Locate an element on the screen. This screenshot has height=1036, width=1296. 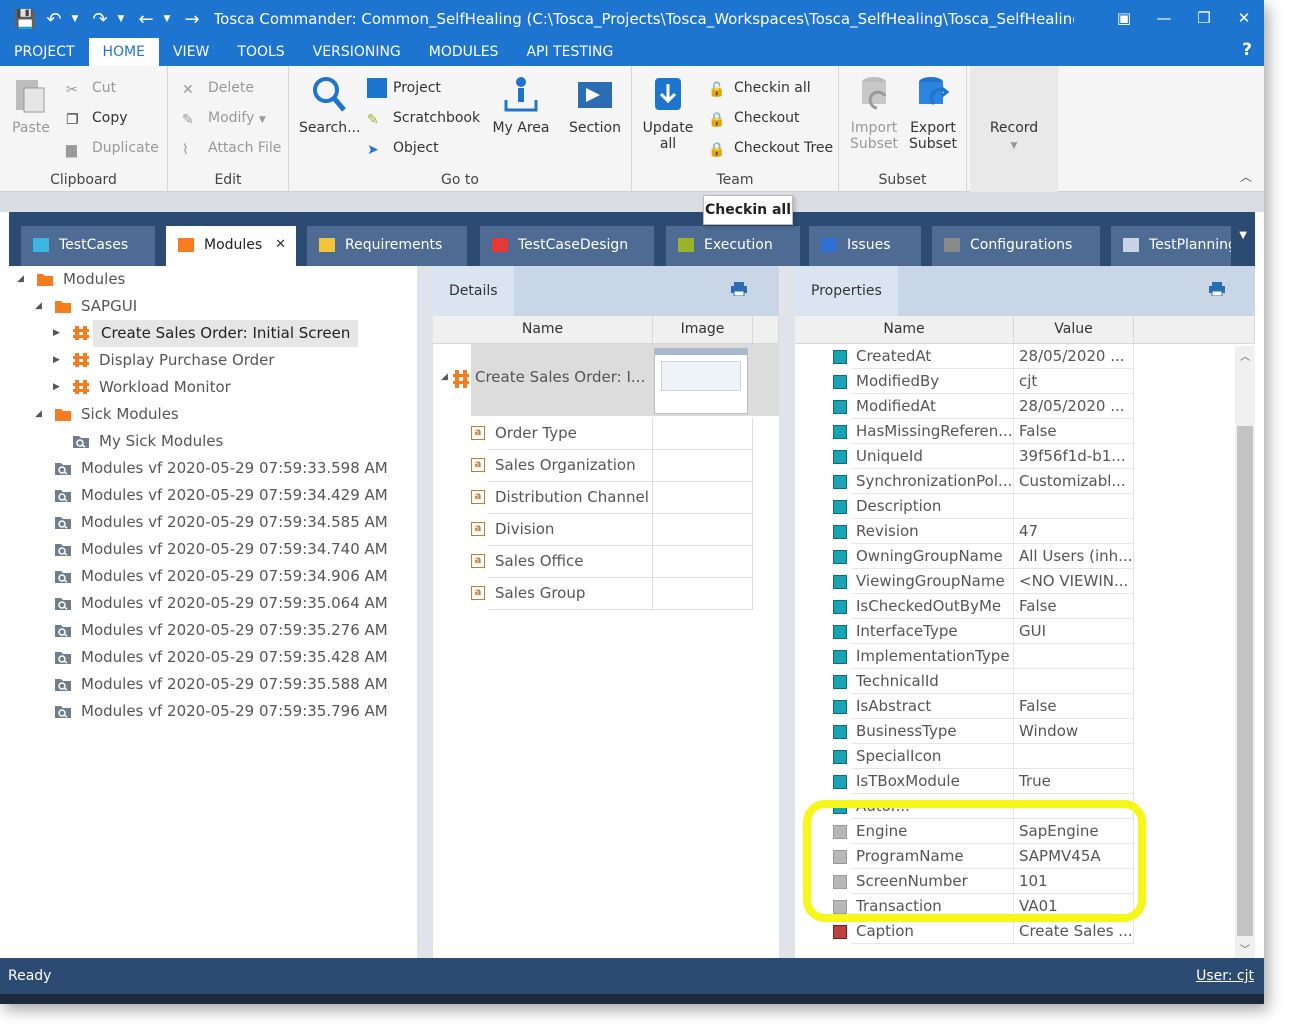
undo-dropdown-icon: ▼ is located at coordinates (75, 19).